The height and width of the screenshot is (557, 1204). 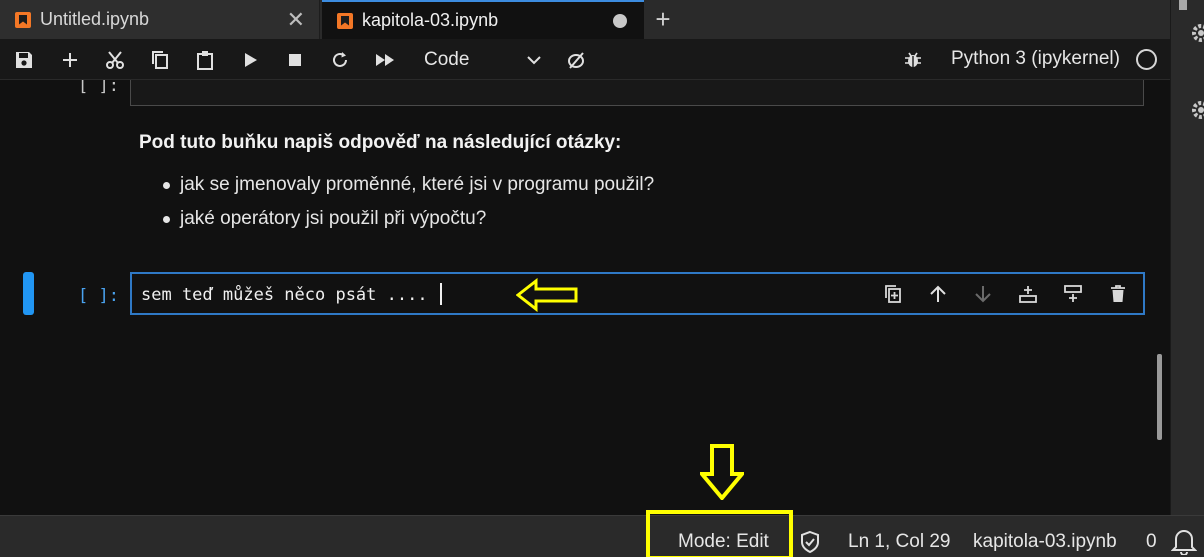 I want to click on arrow-up-icon, so click(x=938, y=293).